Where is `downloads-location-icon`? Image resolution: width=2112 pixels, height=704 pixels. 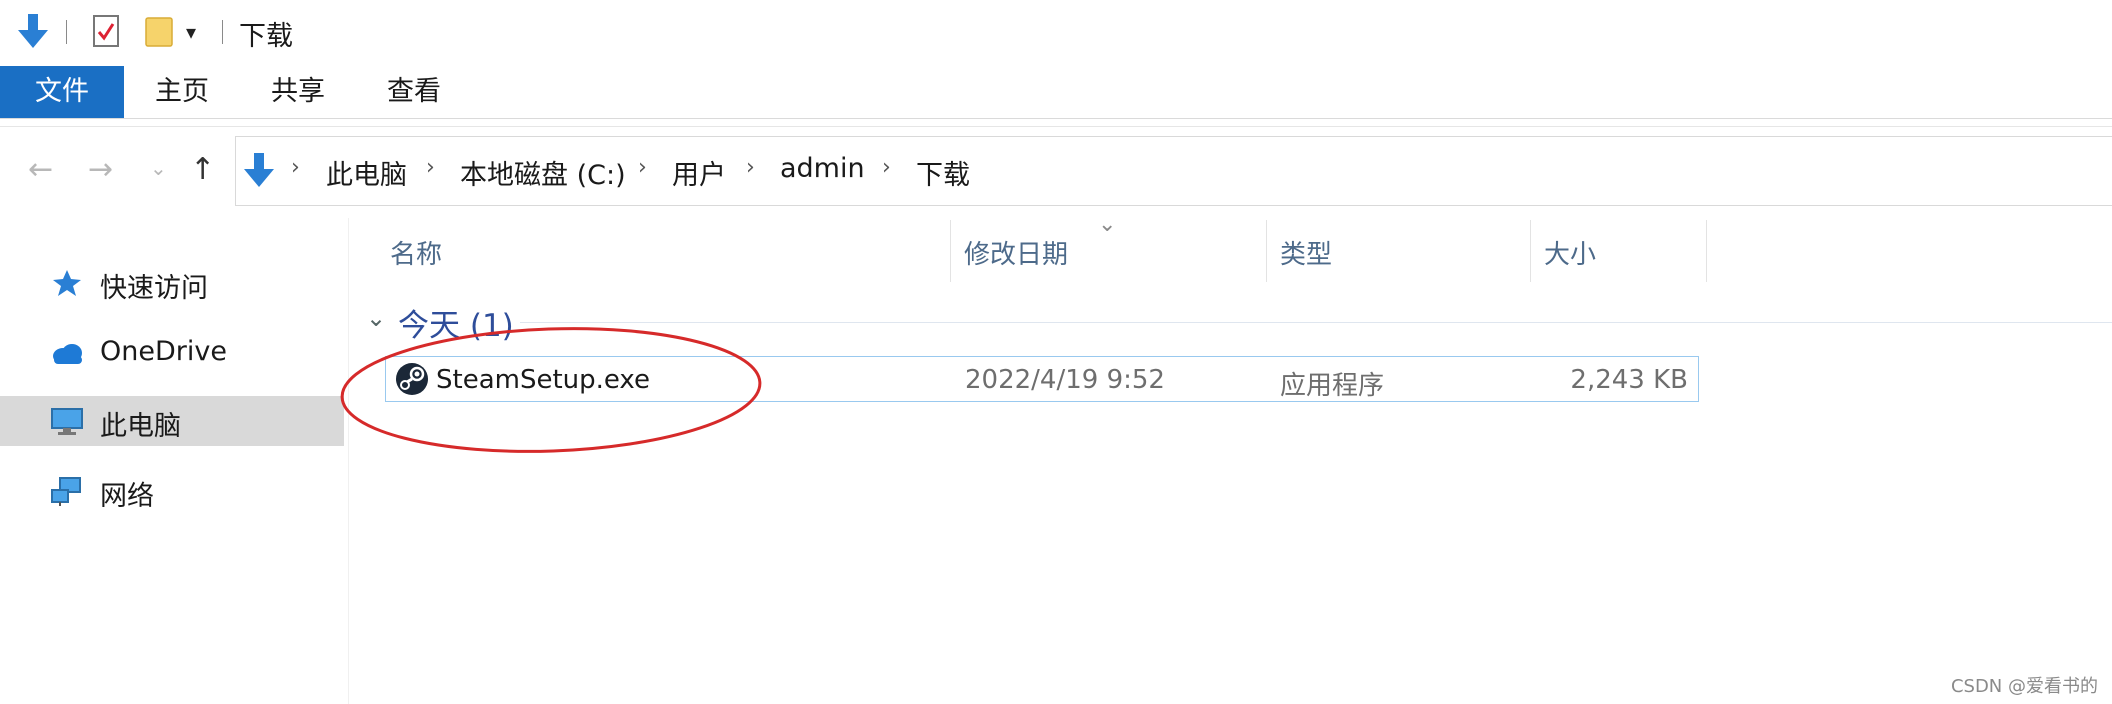 downloads-location-icon is located at coordinates (259, 170).